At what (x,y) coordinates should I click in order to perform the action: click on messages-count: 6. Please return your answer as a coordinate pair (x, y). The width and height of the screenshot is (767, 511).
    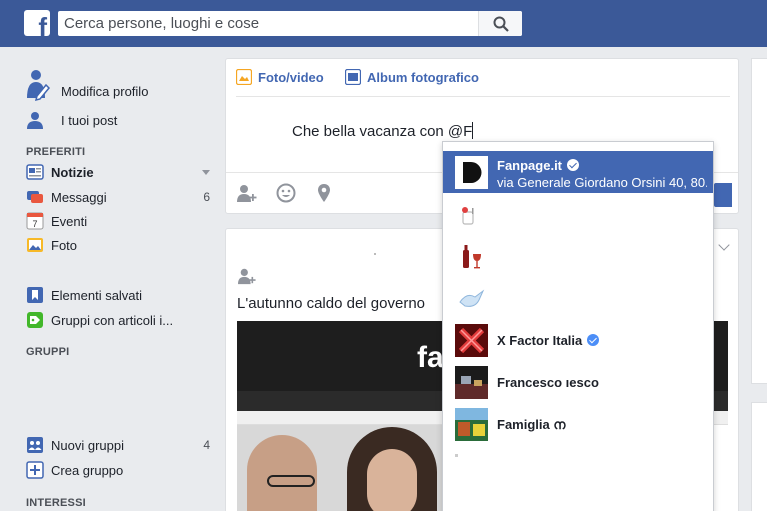
    Looking at the image, I should click on (206, 197).